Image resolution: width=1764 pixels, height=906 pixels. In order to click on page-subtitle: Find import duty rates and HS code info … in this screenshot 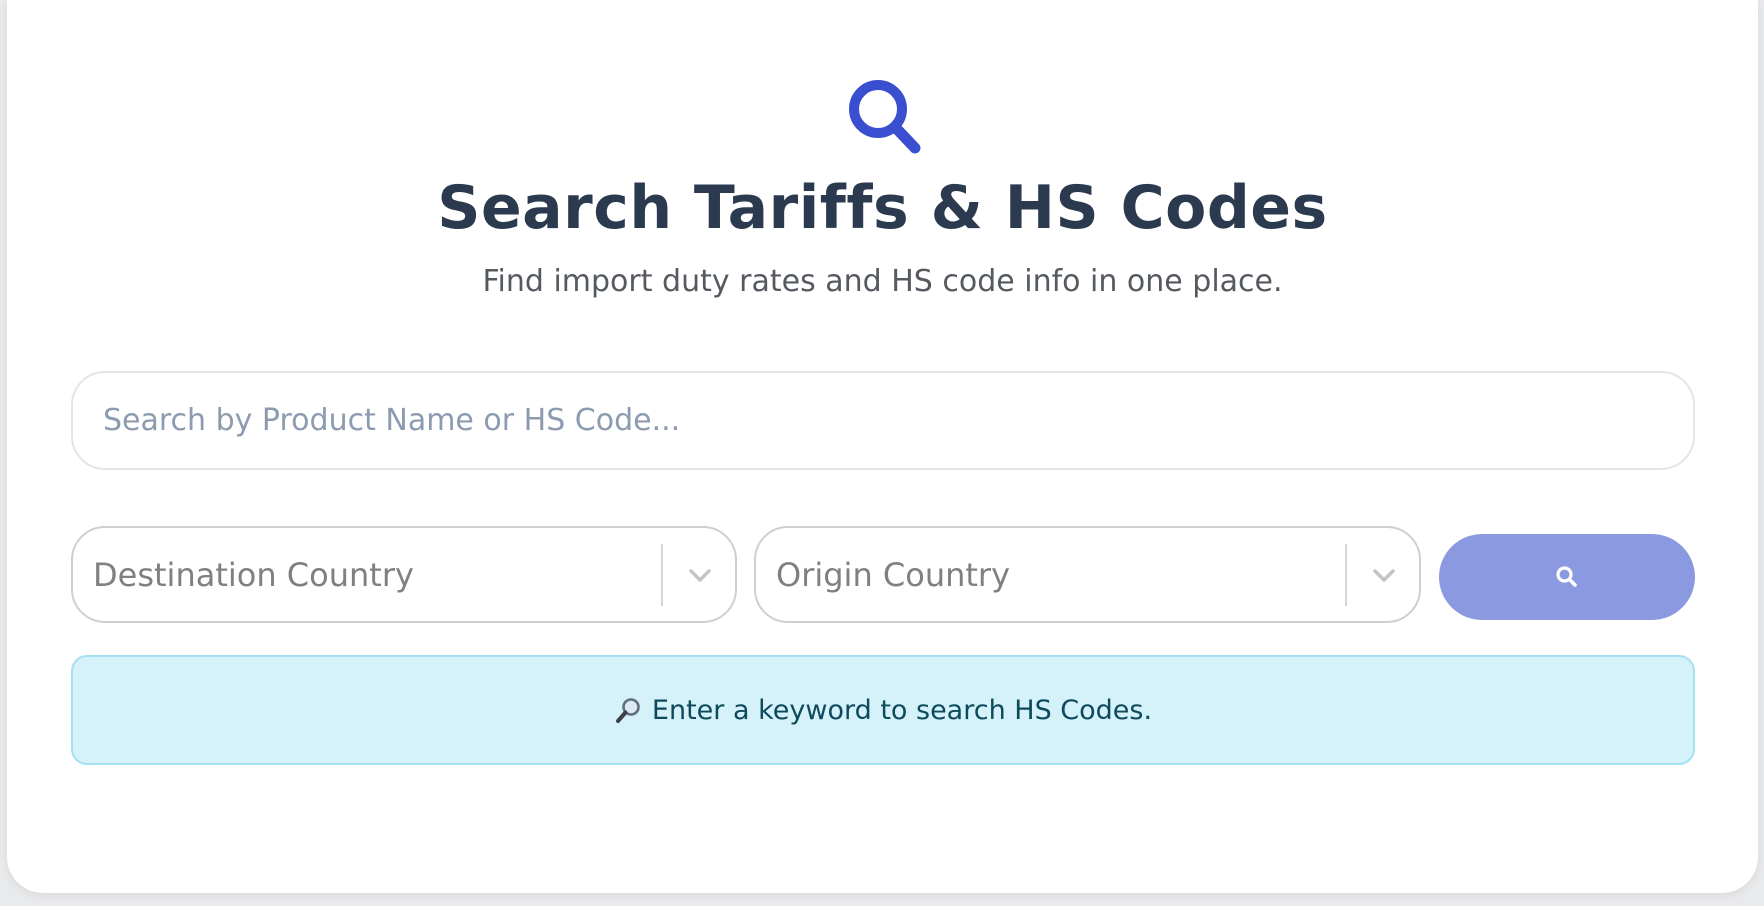, I will do `click(882, 281)`.